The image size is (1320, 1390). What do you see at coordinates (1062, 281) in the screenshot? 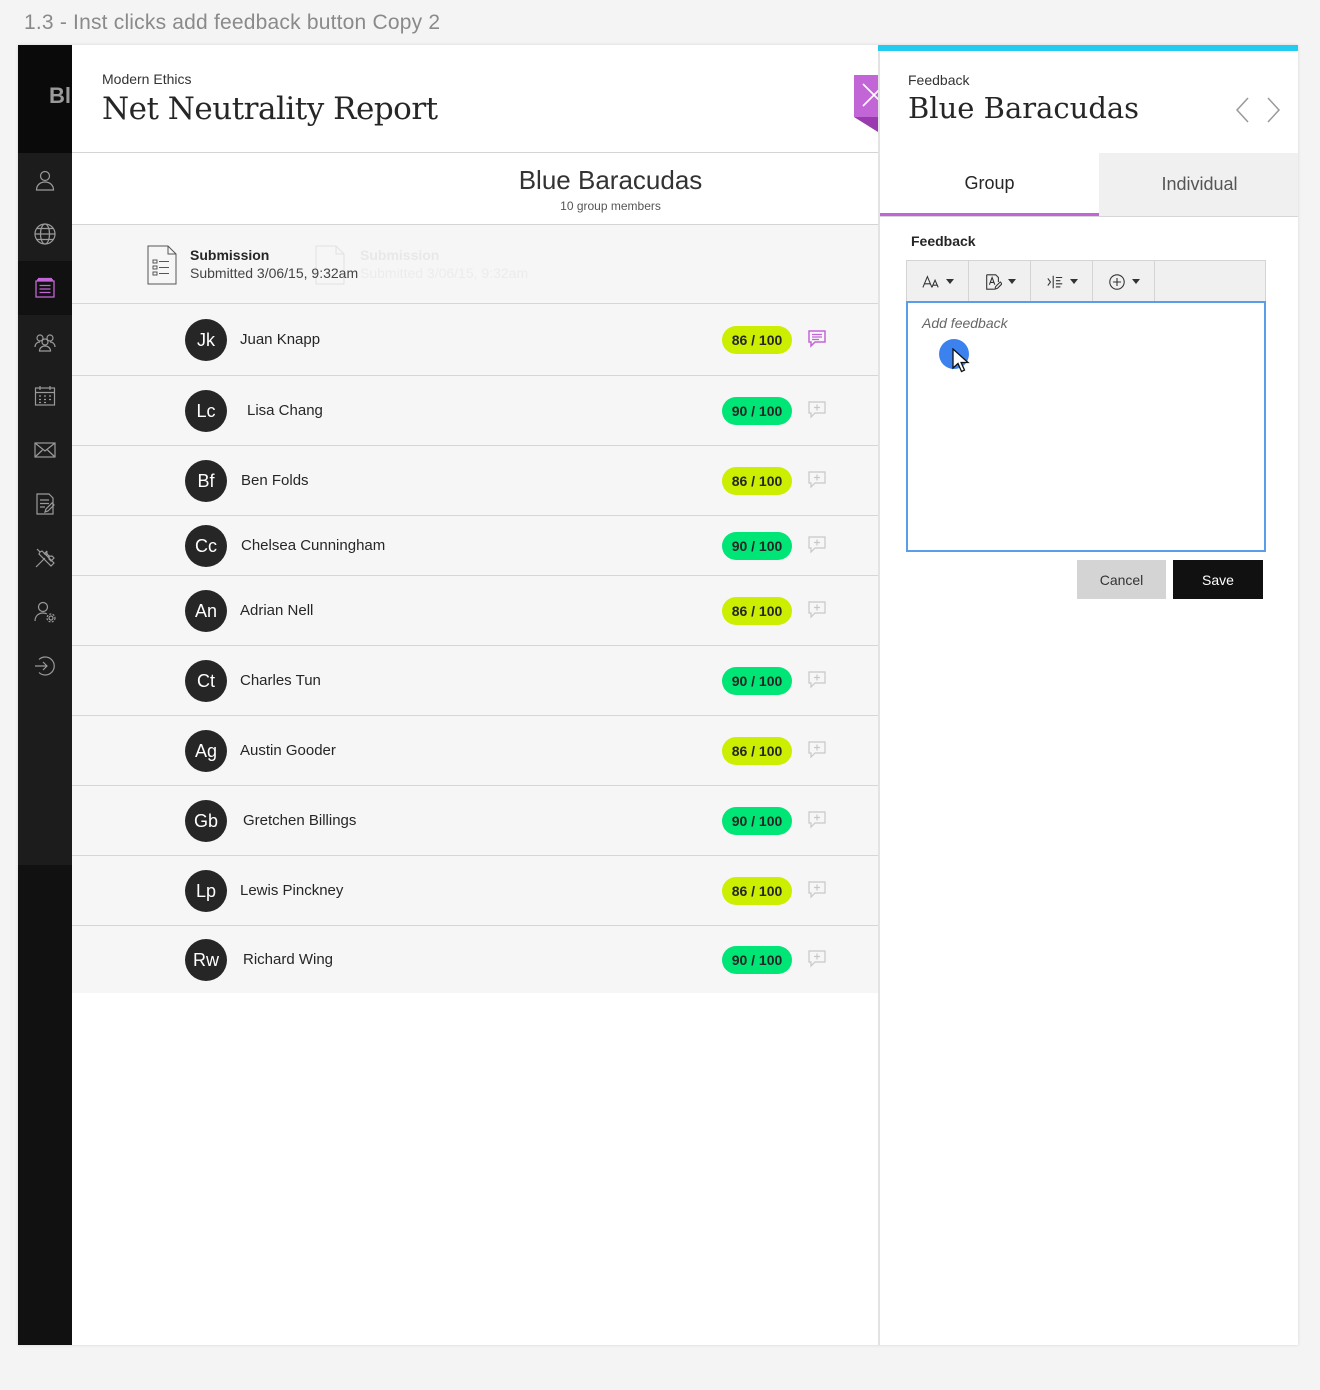
I see `paragraph-dropdown` at bounding box center [1062, 281].